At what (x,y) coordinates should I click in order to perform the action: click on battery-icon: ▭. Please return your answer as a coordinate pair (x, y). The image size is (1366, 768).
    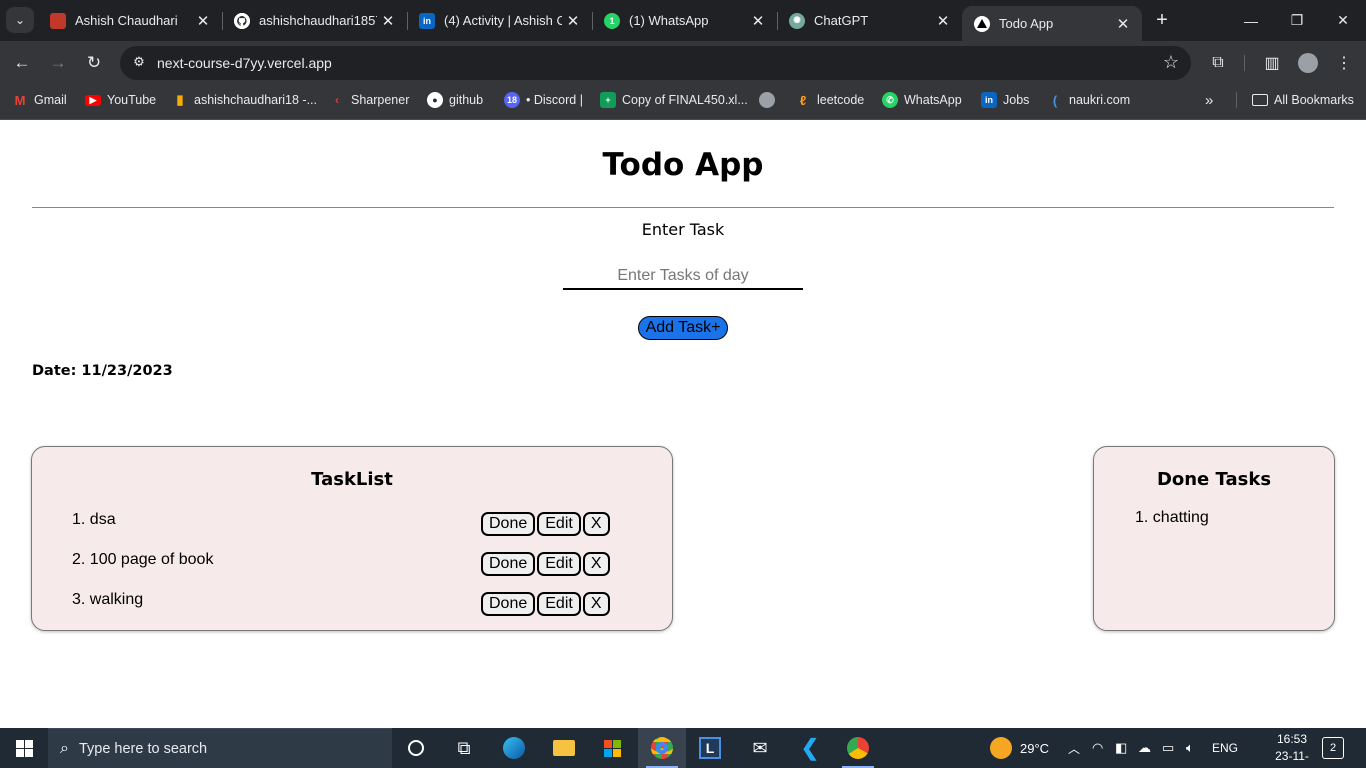
    Looking at the image, I should click on (1168, 748).